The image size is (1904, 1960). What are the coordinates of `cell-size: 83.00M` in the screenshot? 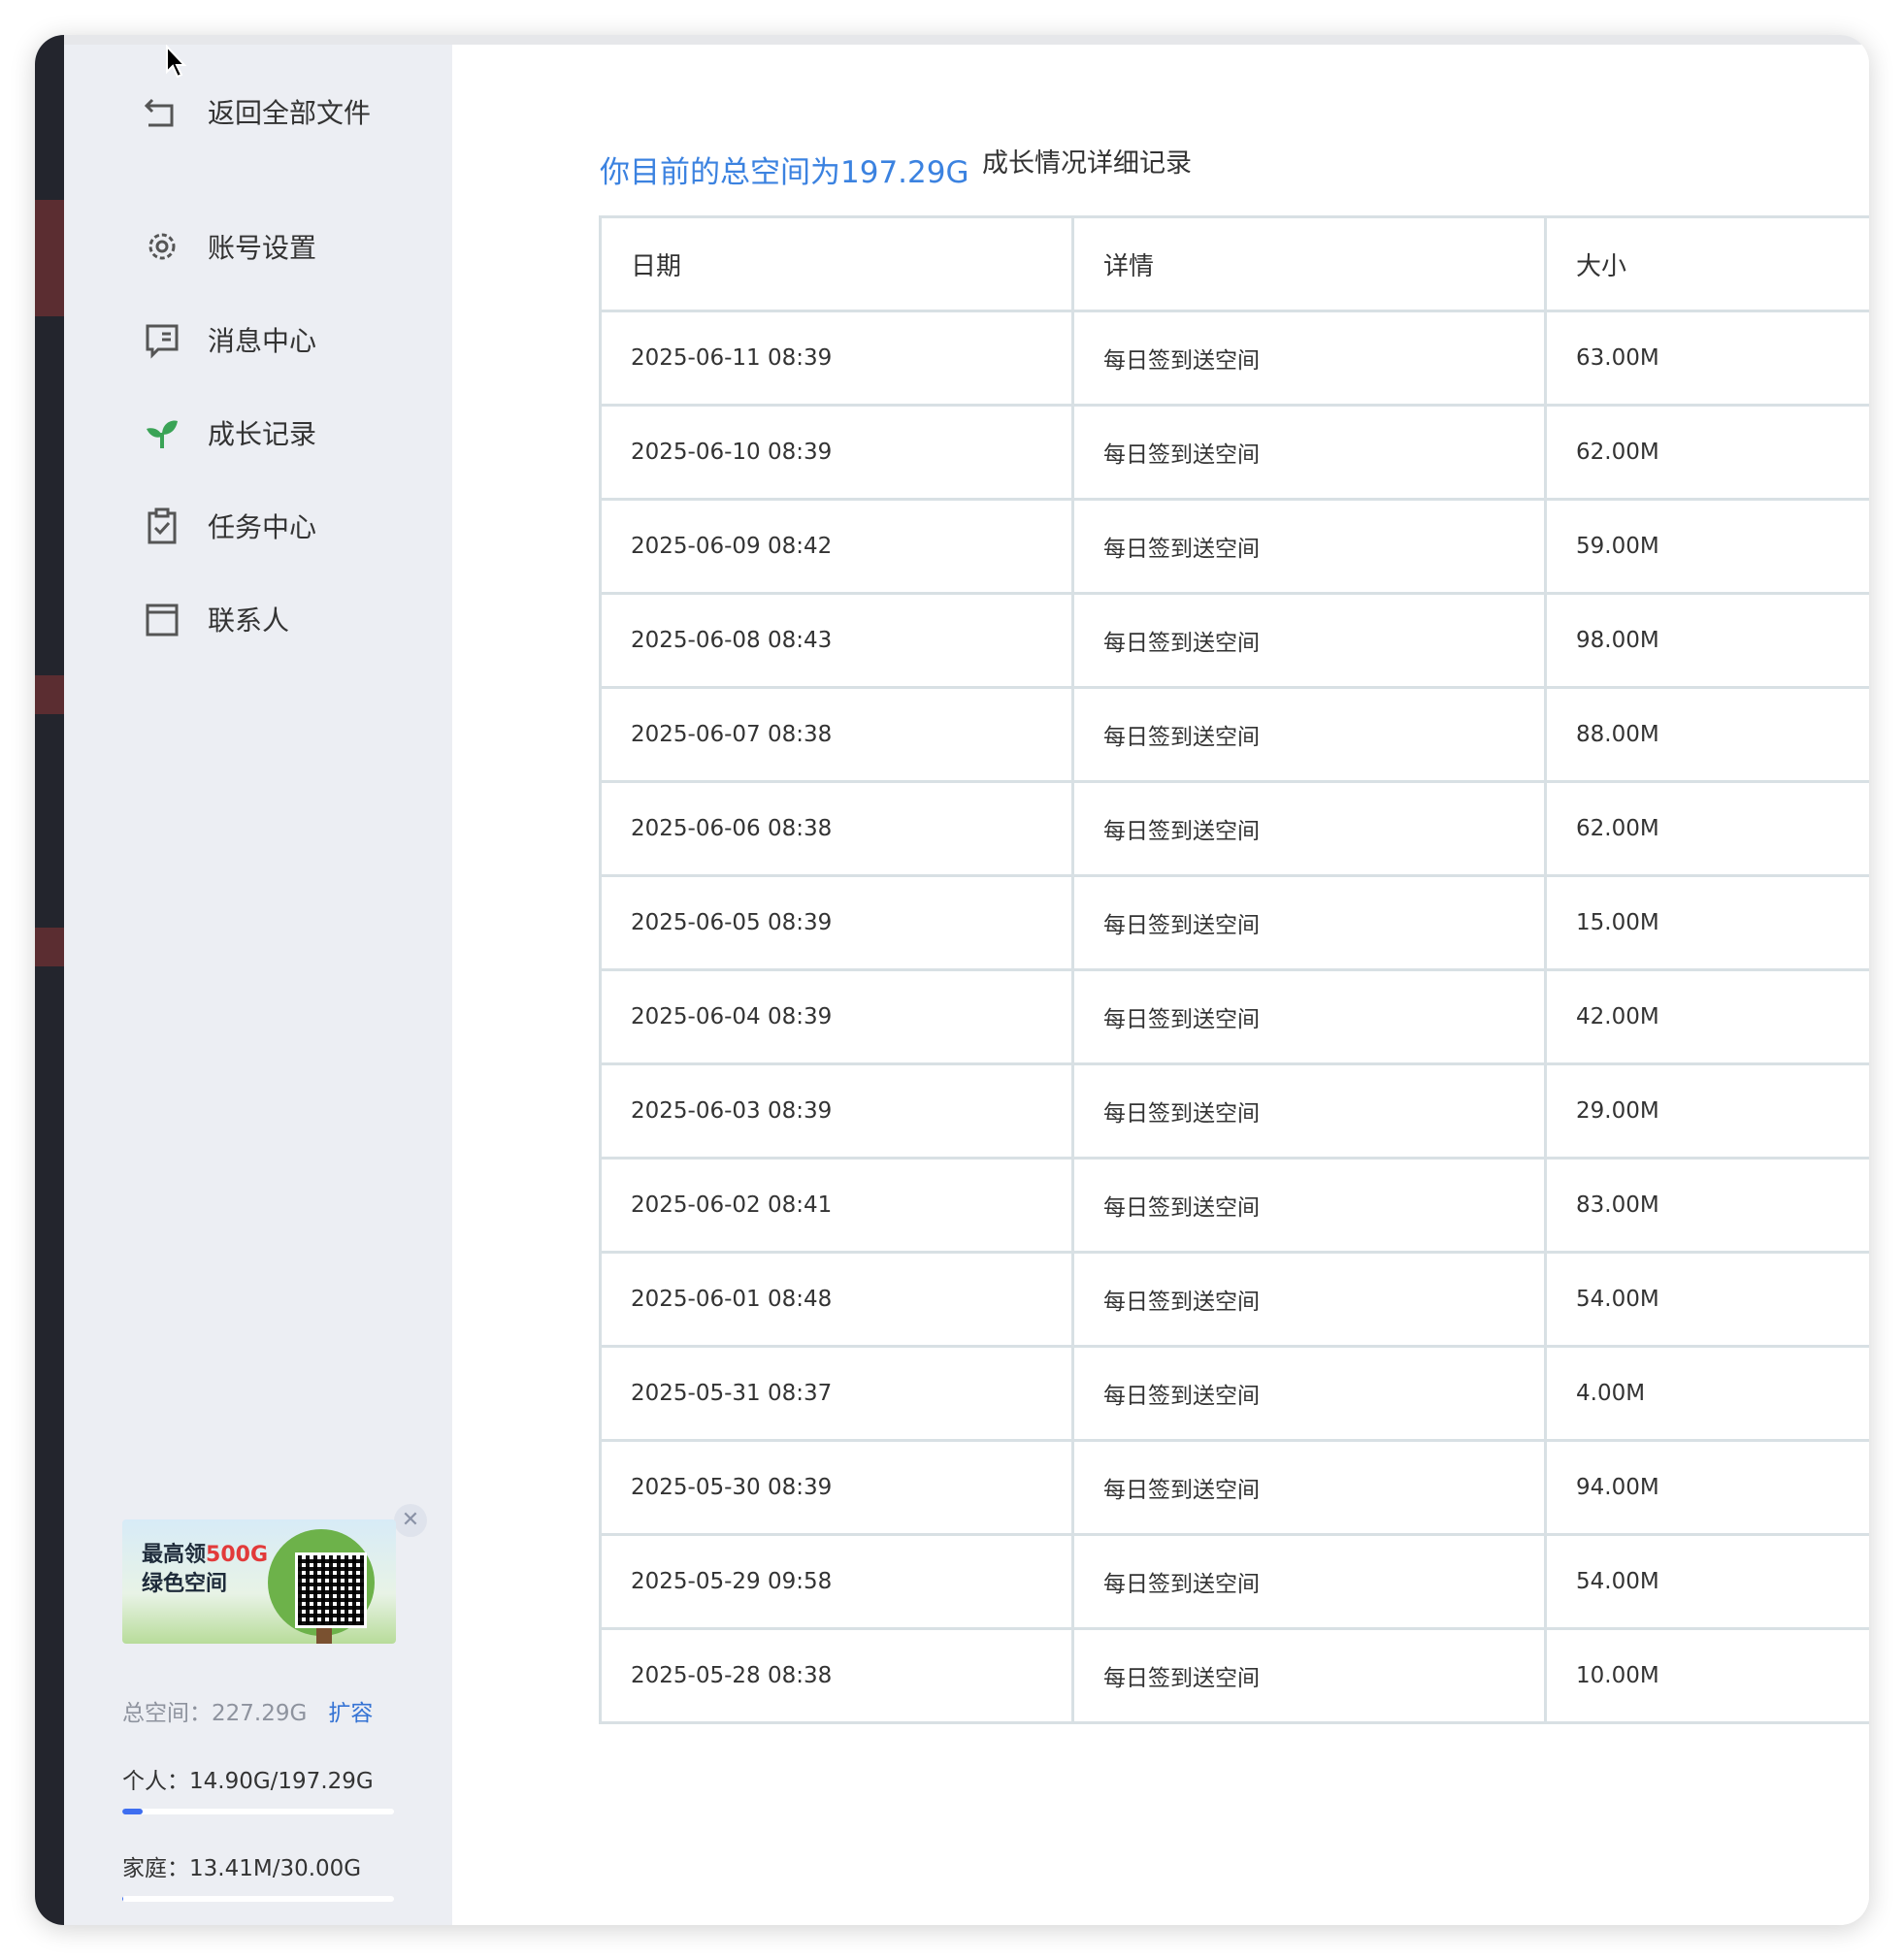 It's located at (1706, 1205).